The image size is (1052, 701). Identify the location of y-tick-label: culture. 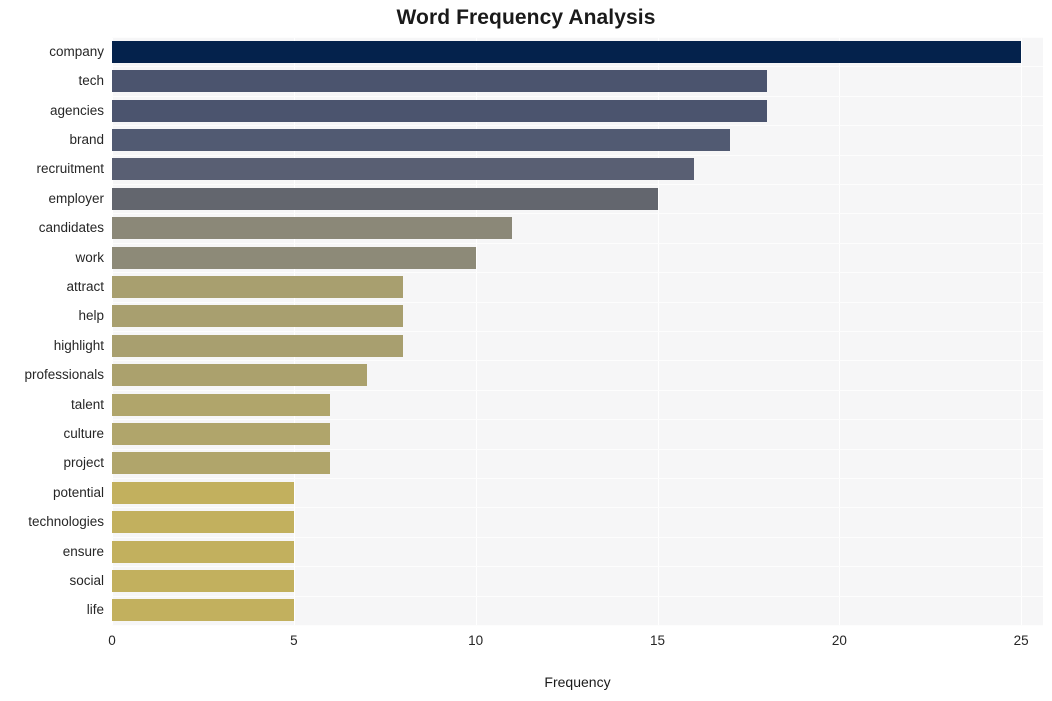
(83, 433).